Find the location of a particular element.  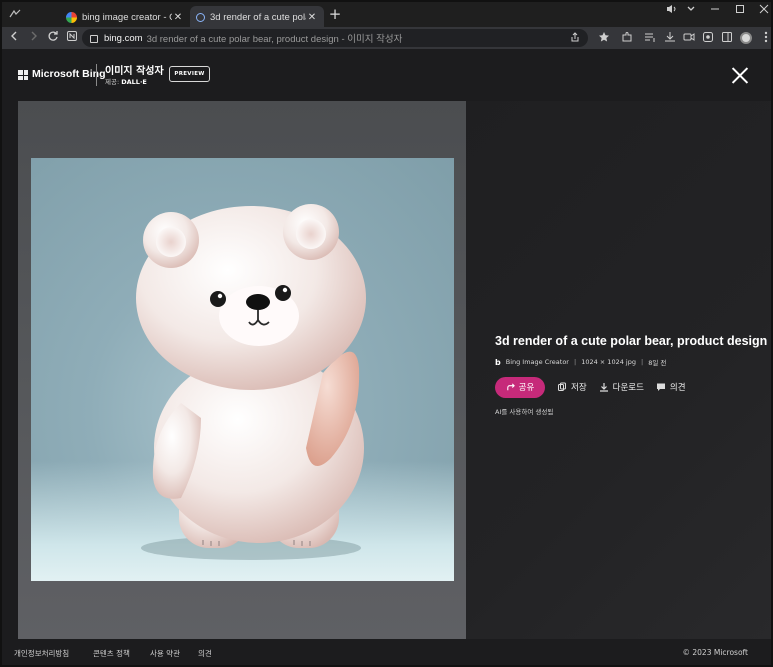

feedback-icon is located at coordinates (660, 387).